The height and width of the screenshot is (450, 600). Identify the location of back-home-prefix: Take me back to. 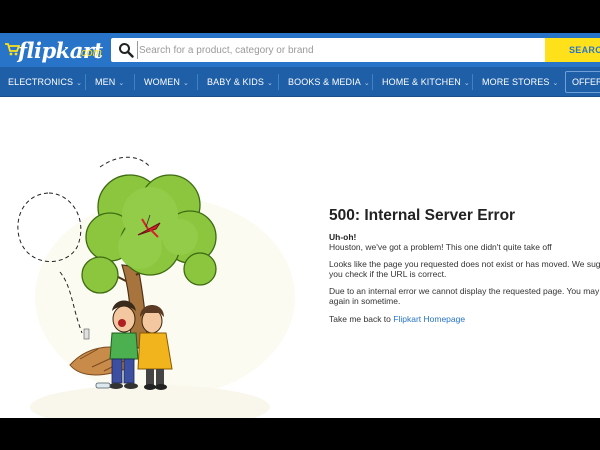
(361, 319).